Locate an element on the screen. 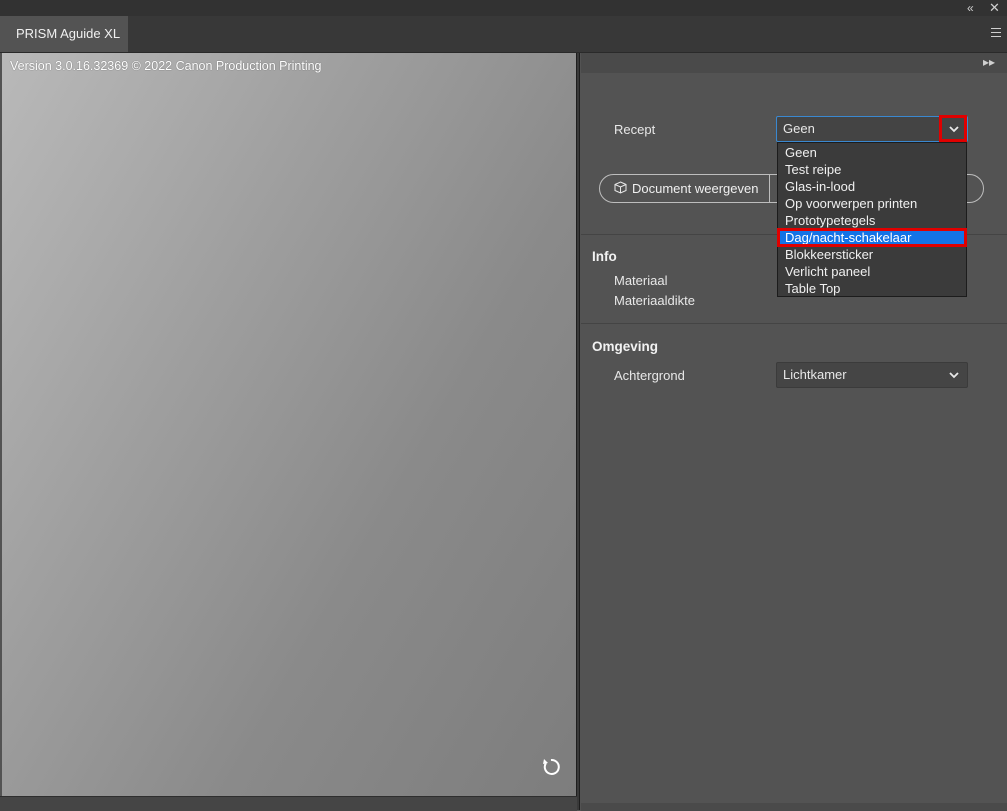 This screenshot has height=811, width=1007. recept-option: Glas-in-lood is located at coordinates (872, 186).